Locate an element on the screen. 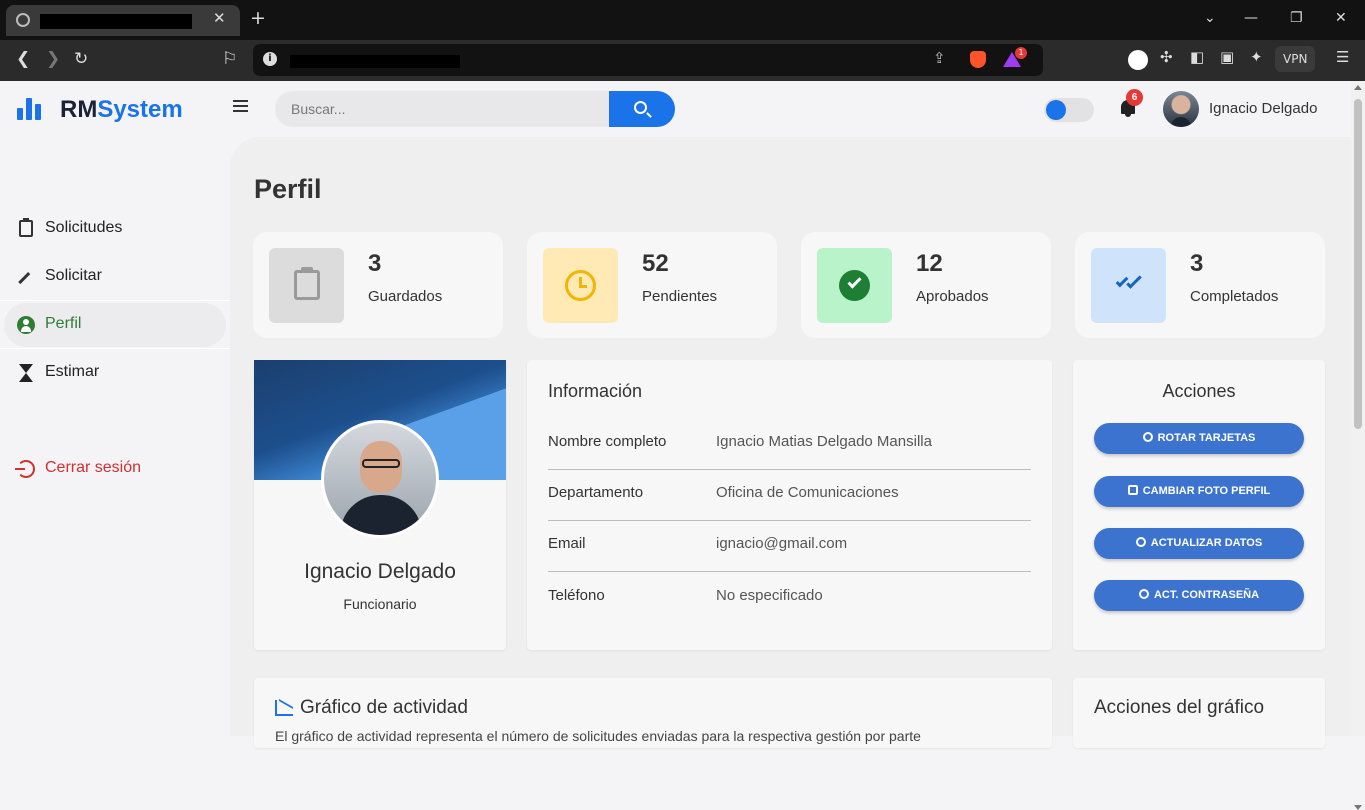 The image size is (1365, 810). browser-toolbar: ❮ ❯ ↻ ⚐ i ⇪ 1 ✣ ◧ ▣ ✦ VPN ☰ is located at coordinates (682, 60).